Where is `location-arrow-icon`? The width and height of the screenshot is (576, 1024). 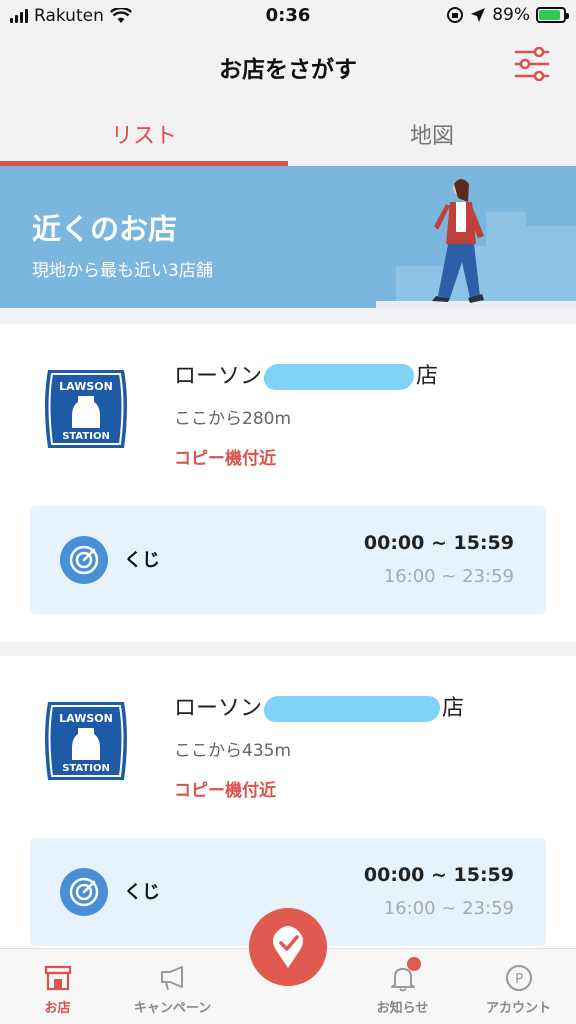
location-arrow-icon is located at coordinates (478, 15).